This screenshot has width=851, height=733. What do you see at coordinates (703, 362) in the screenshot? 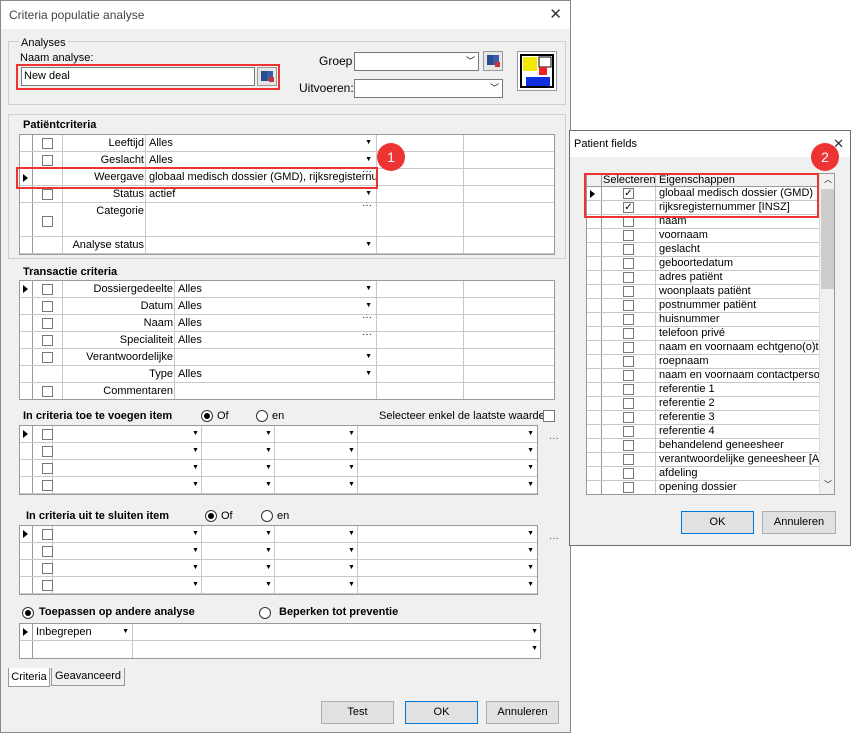
I see `list-item: roepnaam` at bounding box center [703, 362].